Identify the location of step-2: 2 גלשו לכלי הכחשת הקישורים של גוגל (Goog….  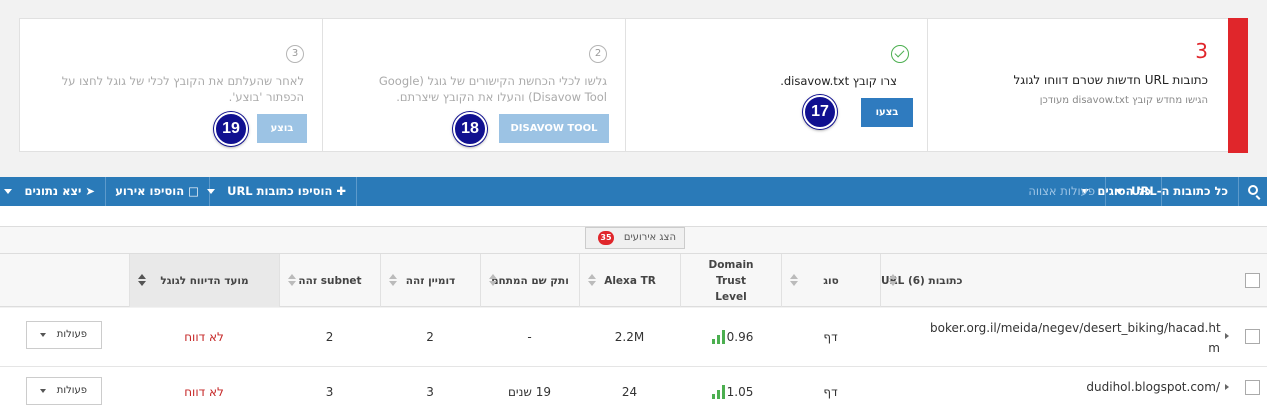
(473, 85).